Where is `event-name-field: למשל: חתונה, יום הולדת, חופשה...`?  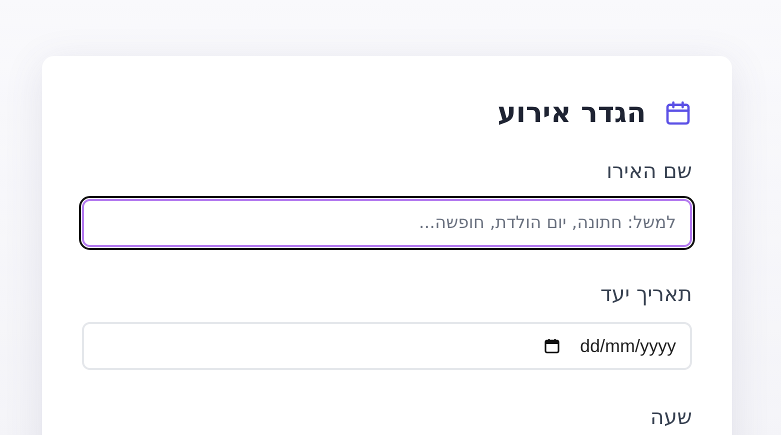 event-name-field: למשל: חתונה, יום הולדת, חופשה... is located at coordinates (387, 223).